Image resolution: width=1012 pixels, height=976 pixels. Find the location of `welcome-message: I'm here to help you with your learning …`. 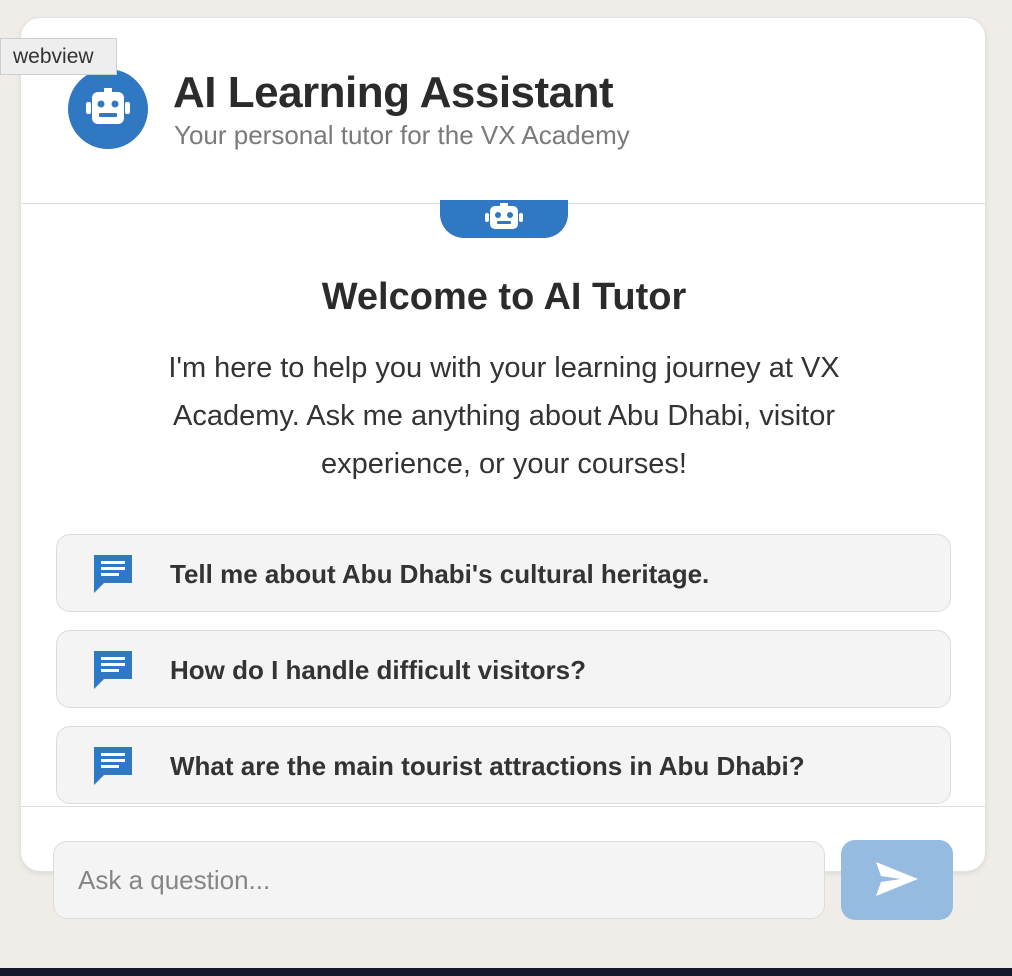

welcome-message: I'm here to help you with your learning … is located at coordinates (504, 416).